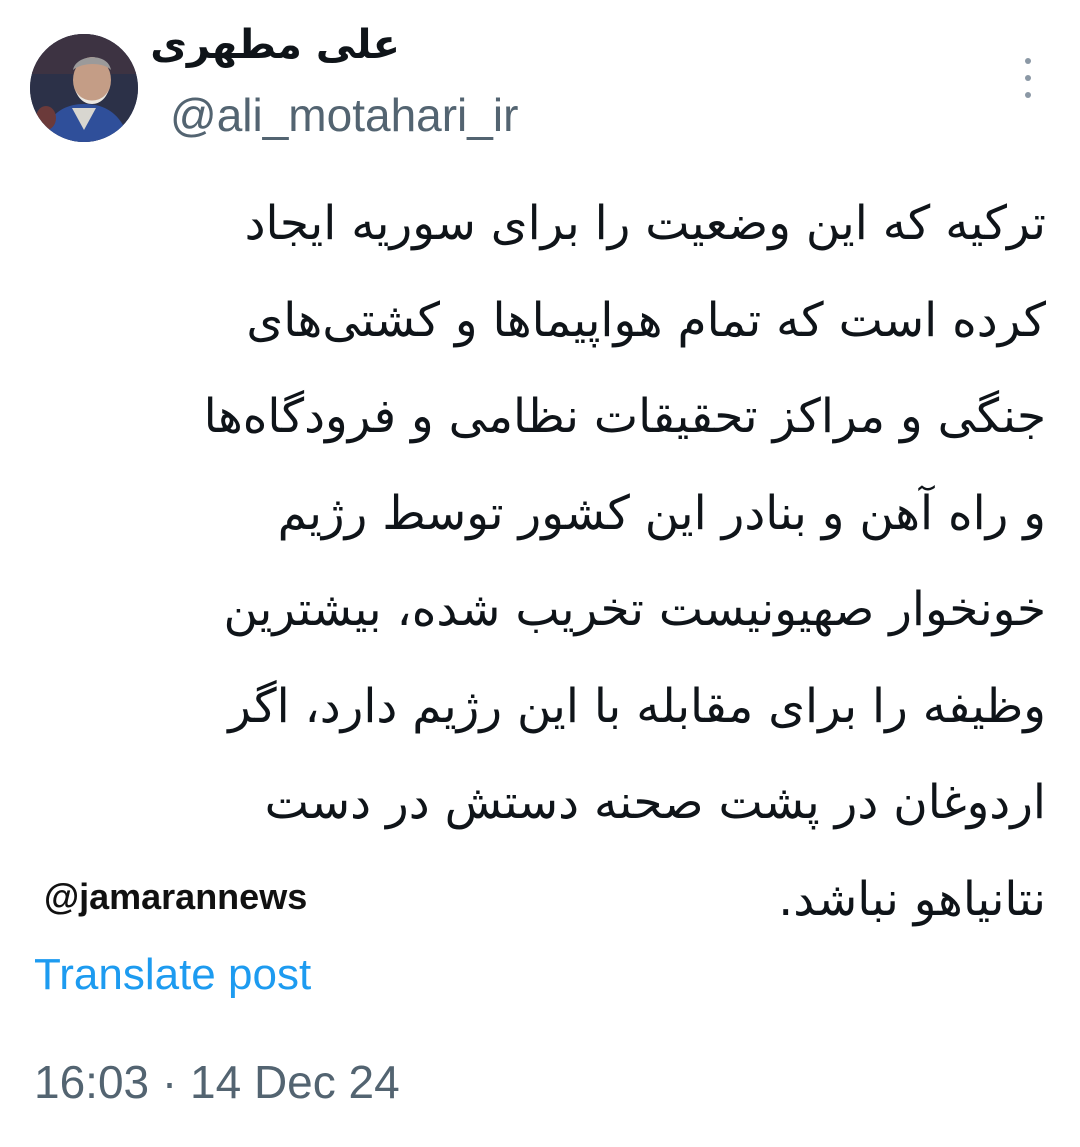 The image size is (1080, 1147). I want to click on post-timestamp: 16:03 · 14 Dec 24, so click(217, 1082).